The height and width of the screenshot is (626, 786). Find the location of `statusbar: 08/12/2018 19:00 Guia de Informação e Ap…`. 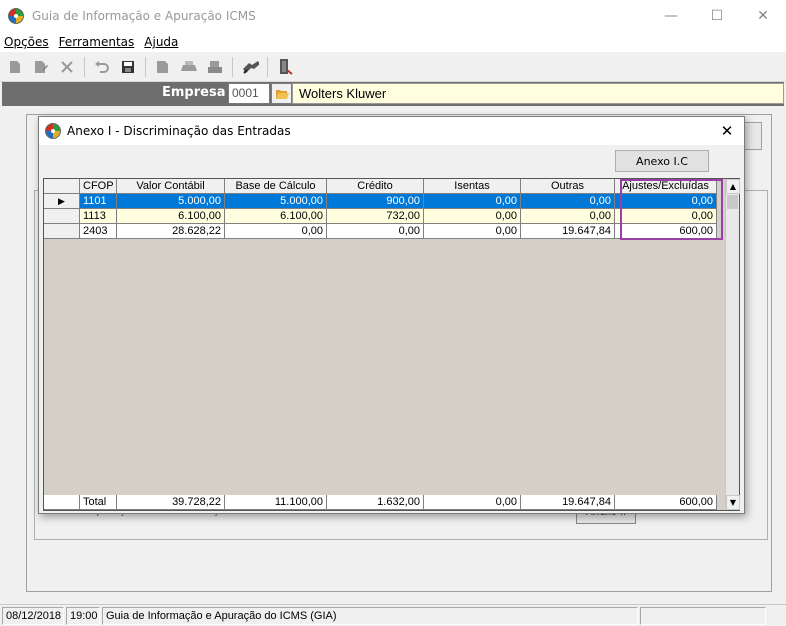

statusbar: 08/12/2018 19:00 Guia de Informação e Ap… is located at coordinates (393, 615).